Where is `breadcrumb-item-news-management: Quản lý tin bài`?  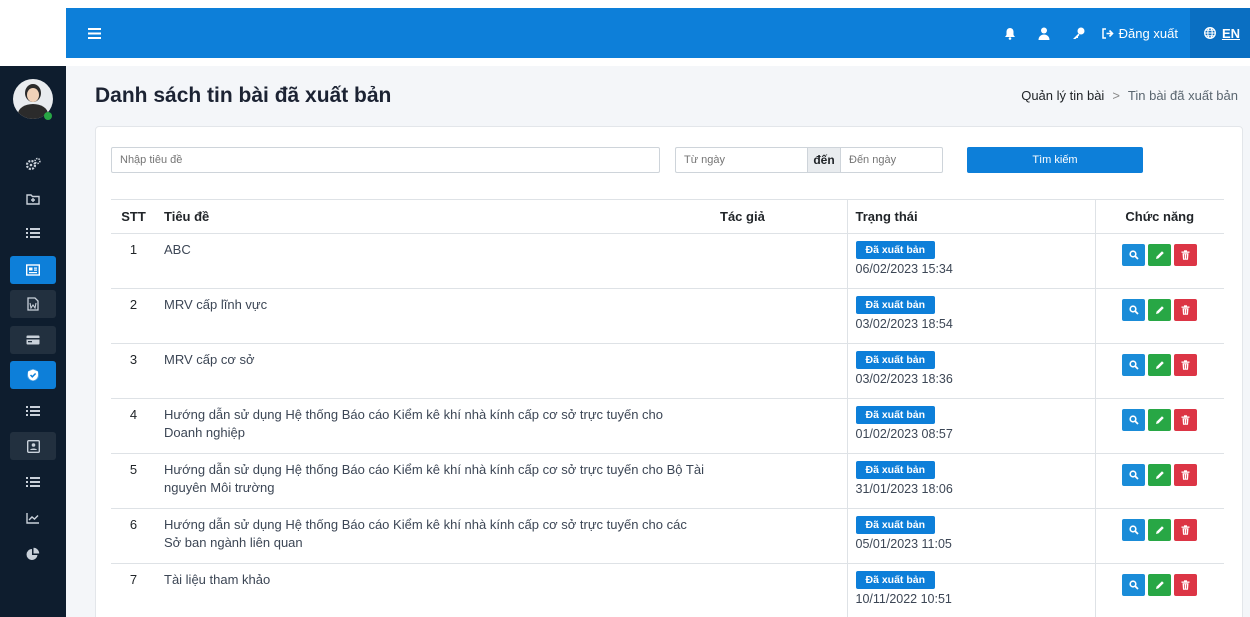 breadcrumb-item-news-management: Quản lý tin bài is located at coordinates (1062, 95).